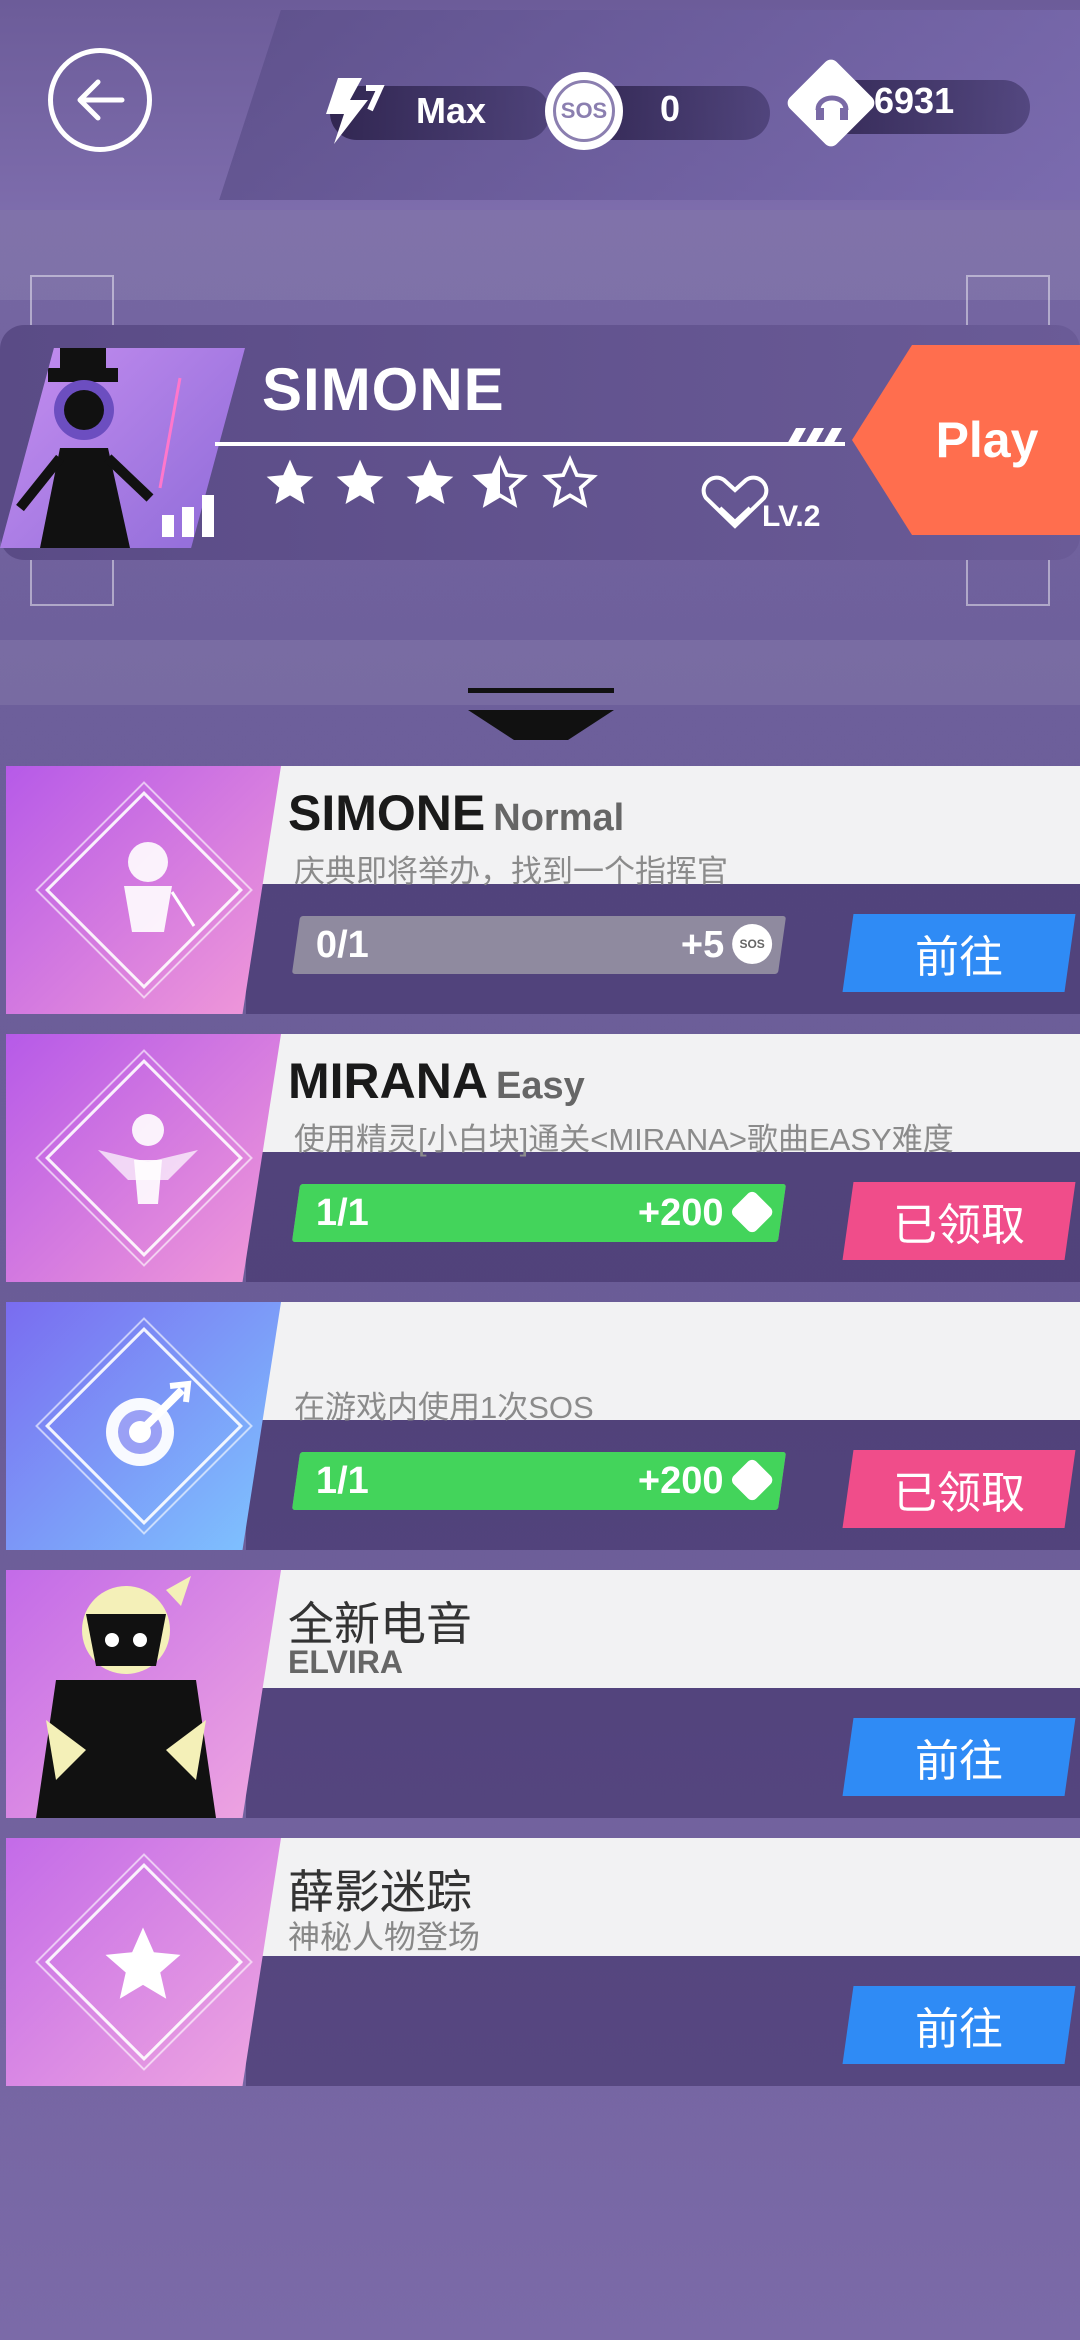 This screenshot has width=1080, height=2340. Describe the element at coordinates (500, 481) in the screenshot. I see `star-half-icon` at that location.